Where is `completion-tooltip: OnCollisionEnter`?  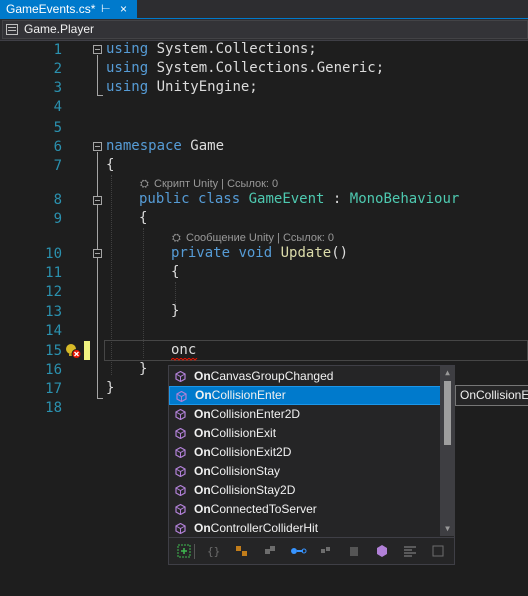 completion-tooltip: OnCollisionEnter is located at coordinates (491, 395).